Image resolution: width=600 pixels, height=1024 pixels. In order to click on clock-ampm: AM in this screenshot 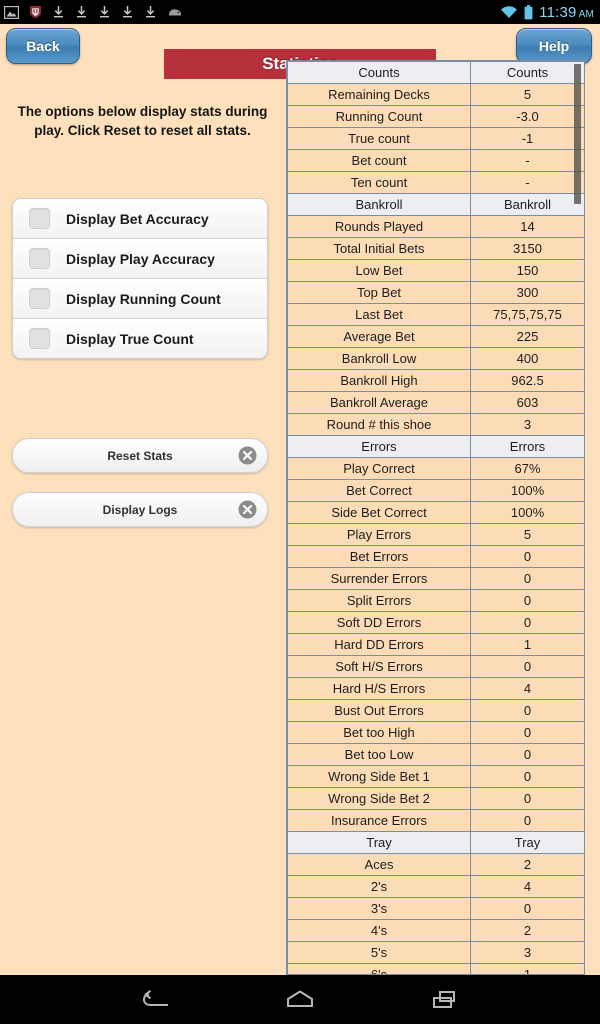, I will do `click(586, 14)`.